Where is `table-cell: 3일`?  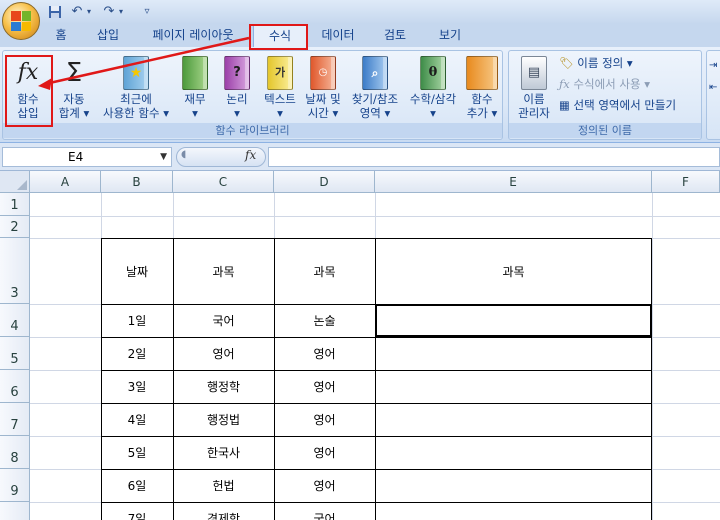 table-cell: 3일 is located at coordinates (137, 386).